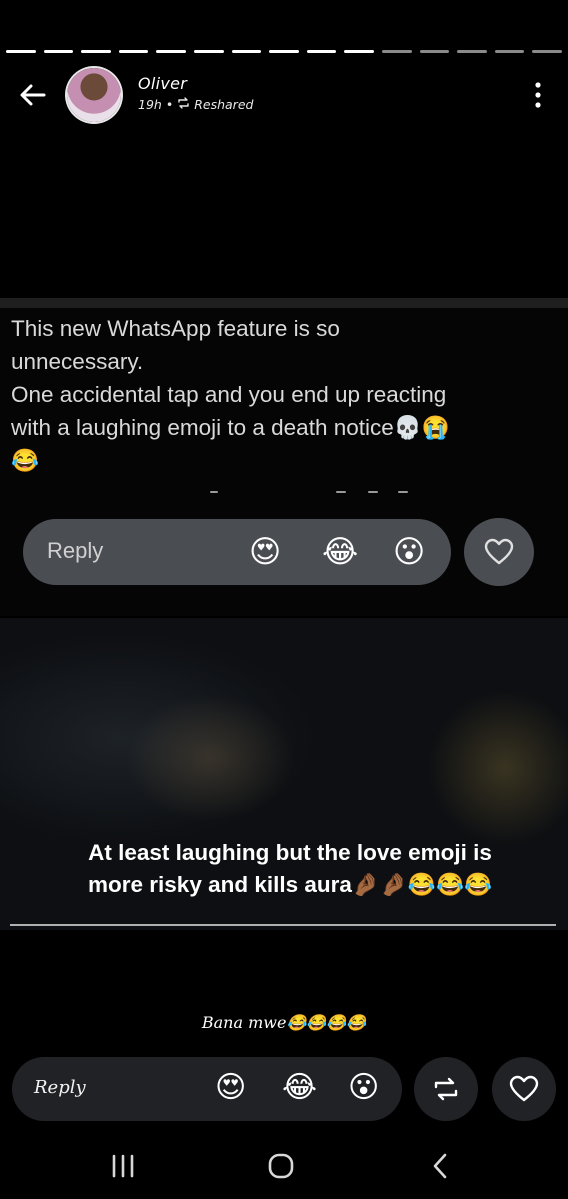 The height and width of the screenshot is (1199, 568). I want to click on reshare-icon, so click(446, 1089).